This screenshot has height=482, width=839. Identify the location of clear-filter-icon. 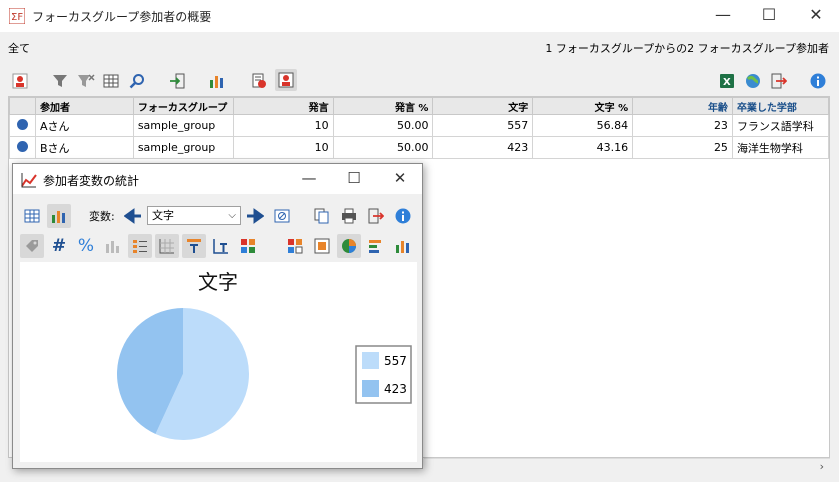
(86, 81).